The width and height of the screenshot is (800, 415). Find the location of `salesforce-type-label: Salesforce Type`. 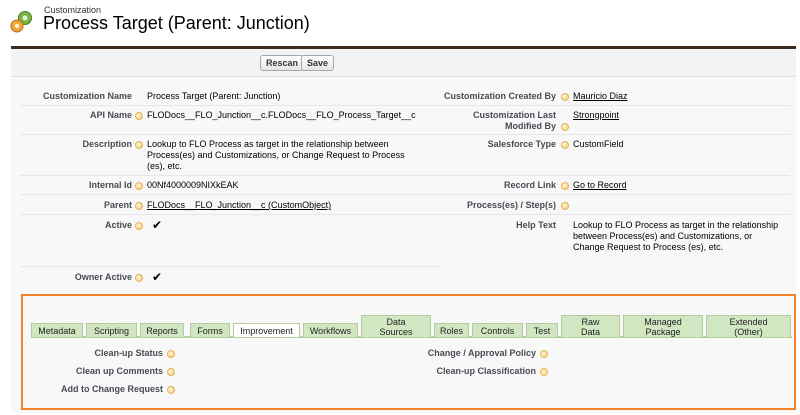

salesforce-type-label: Salesforce Type is located at coordinates (521, 144).